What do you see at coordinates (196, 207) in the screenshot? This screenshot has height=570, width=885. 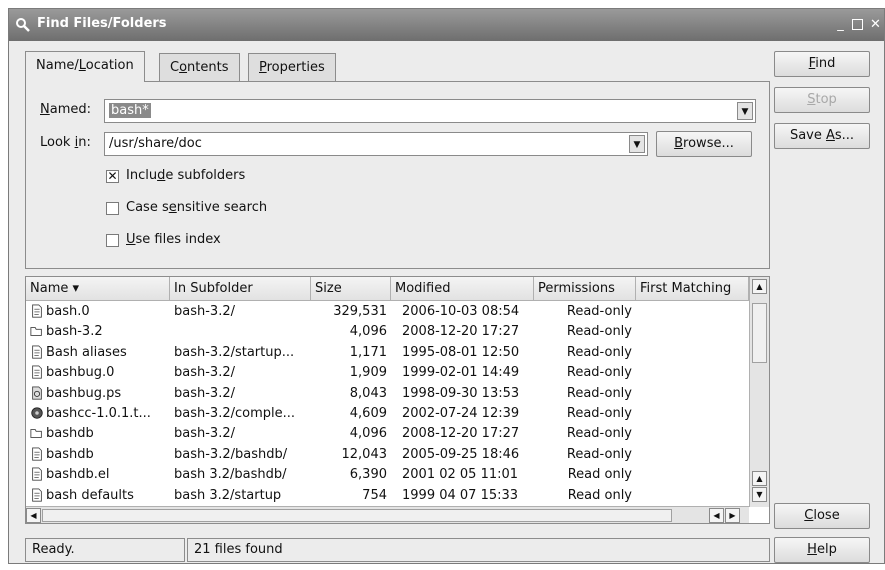 I see `case-sensitive-label: Case sensitive search` at bounding box center [196, 207].